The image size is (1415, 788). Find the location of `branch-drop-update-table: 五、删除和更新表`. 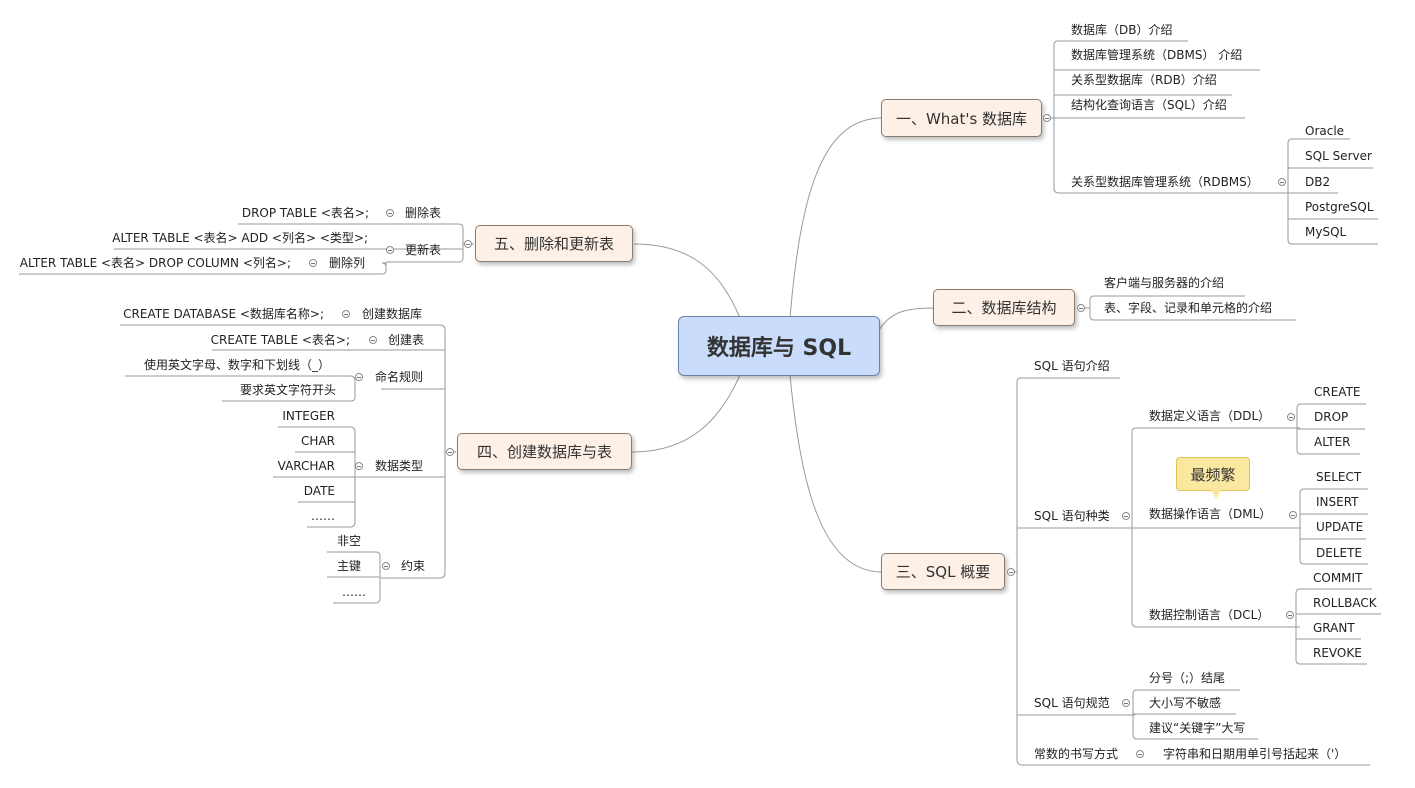

branch-drop-update-table: 五、删除和更新表 is located at coordinates (554, 243).